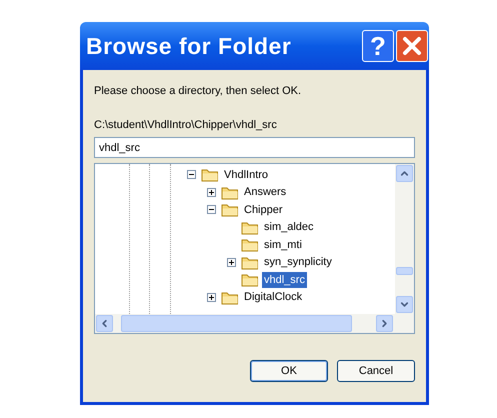  I want to click on help-button: ?, so click(378, 46).